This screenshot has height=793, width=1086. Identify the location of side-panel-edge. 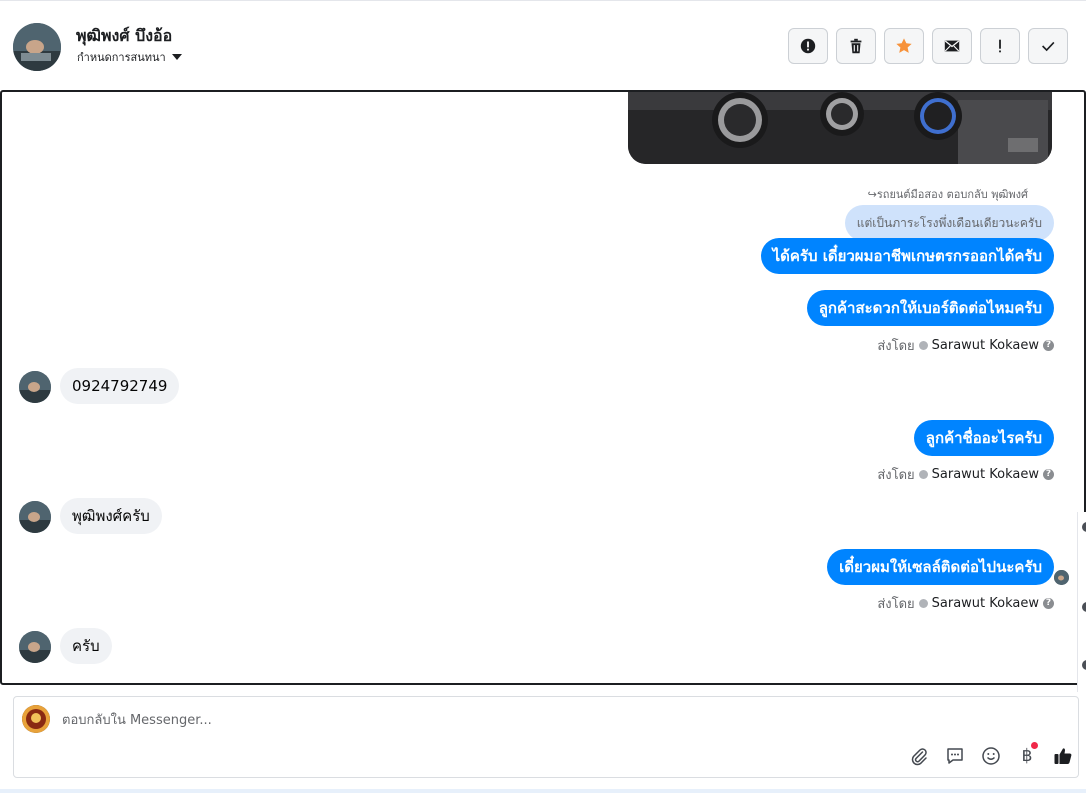
(1081, 602).